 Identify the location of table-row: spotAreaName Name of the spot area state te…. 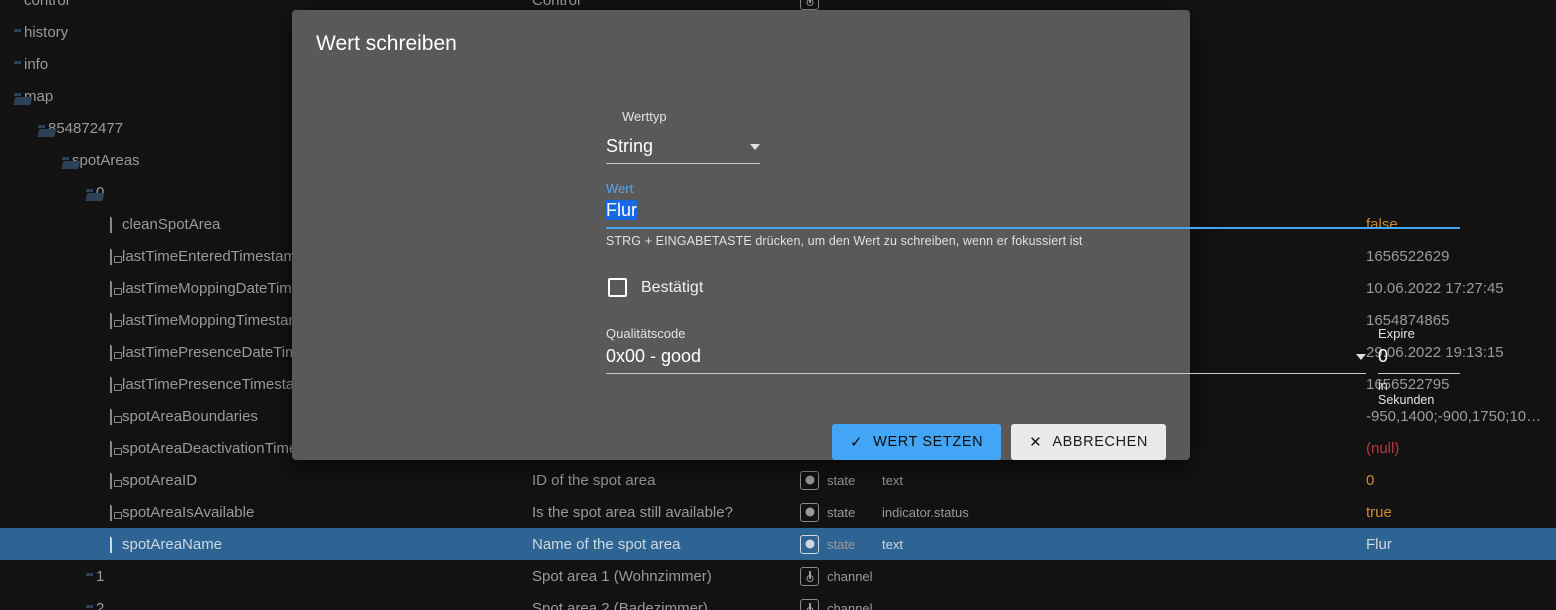
(778, 544).